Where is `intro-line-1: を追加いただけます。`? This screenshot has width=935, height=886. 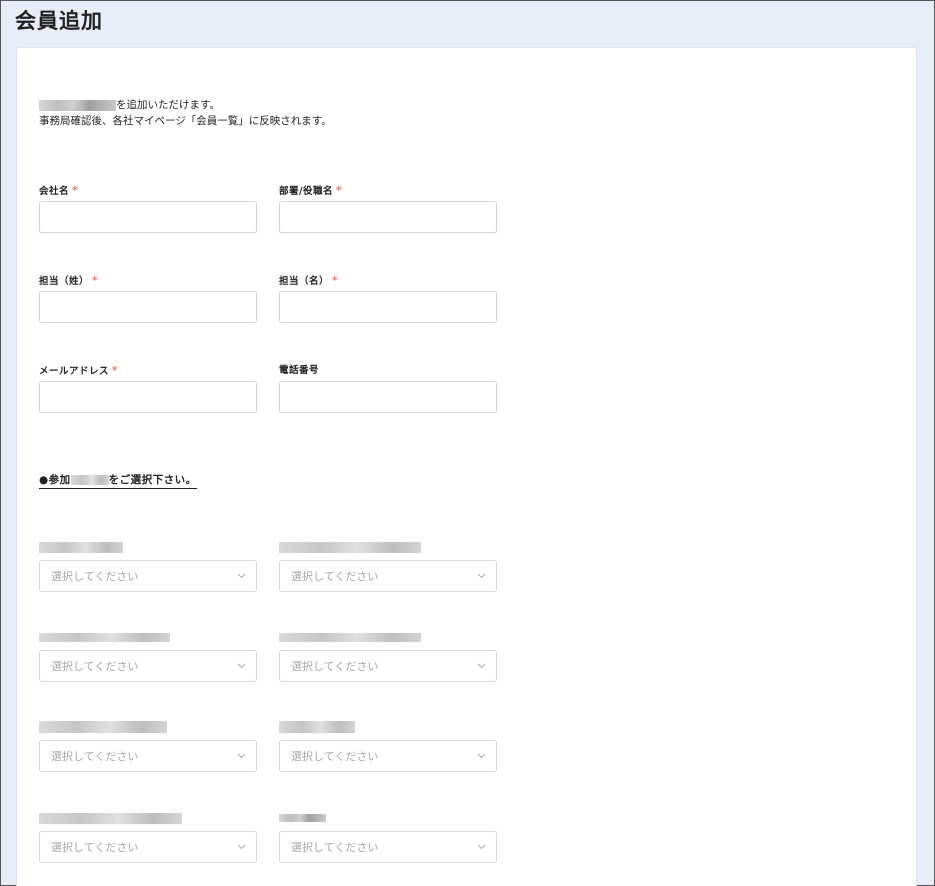 intro-line-1: を追加いただけます。 is located at coordinates (185, 105).